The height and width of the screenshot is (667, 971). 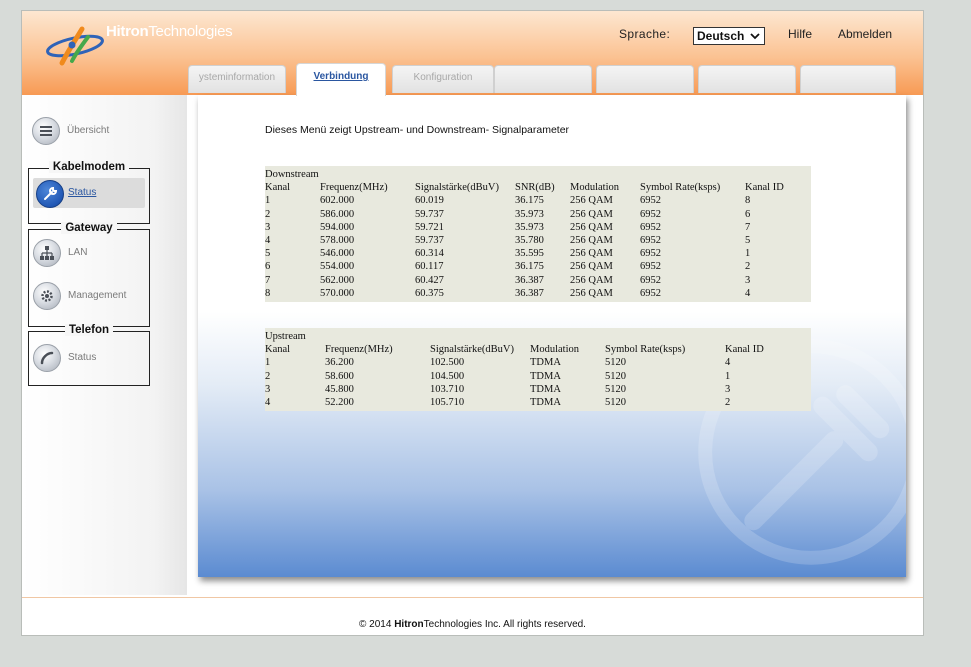 I want to click on tab-verbindung: Verbindung, so click(x=341, y=79).